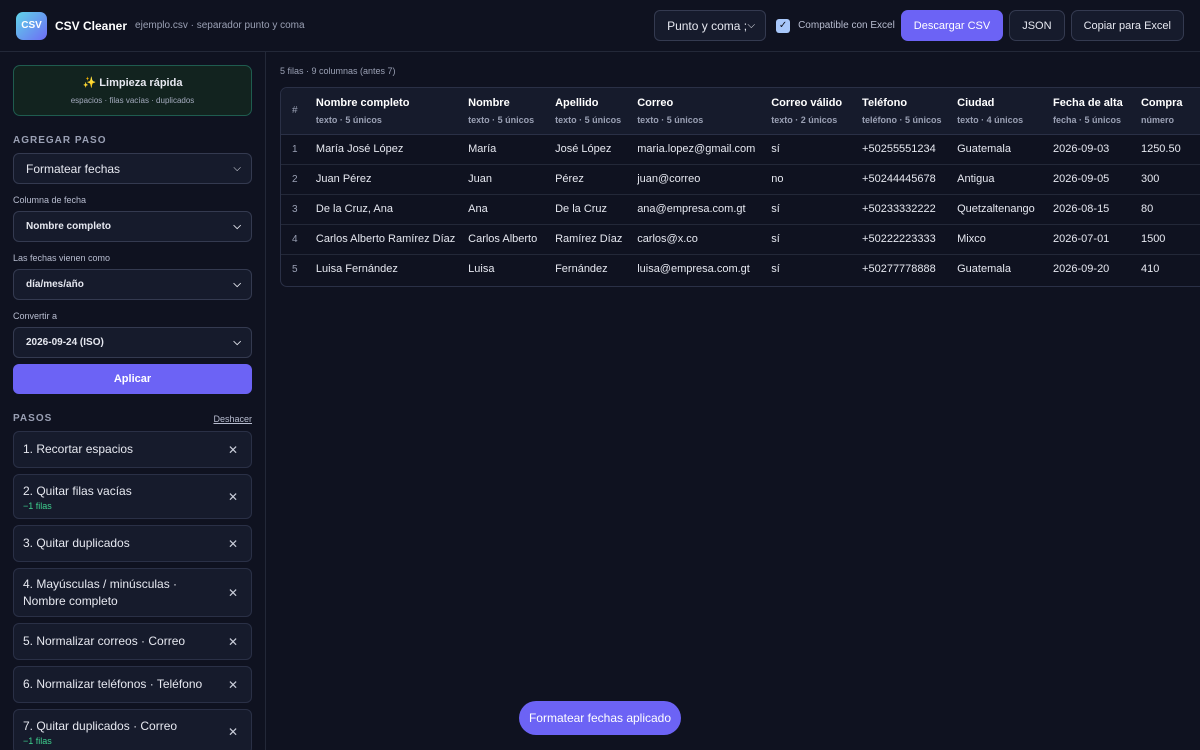 This screenshot has width=1200, height=750. I want to click on toast-notification: Formatear fechas aplicado, so click(600, 718).